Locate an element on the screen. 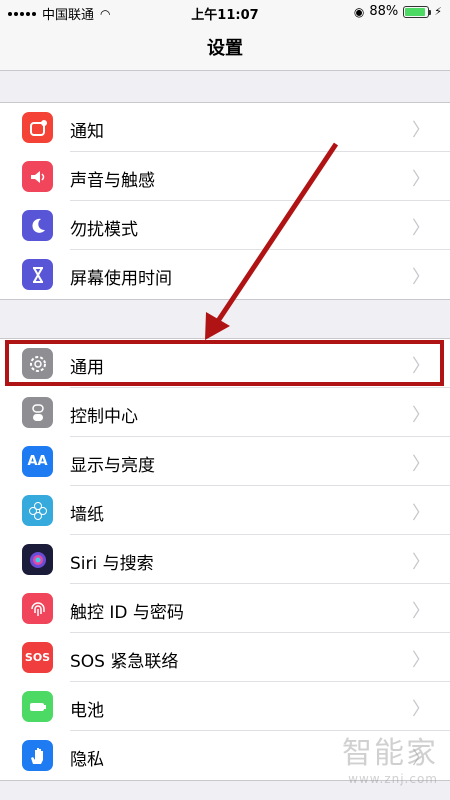  page-title: 设置 is located at coordinates (225, 48).